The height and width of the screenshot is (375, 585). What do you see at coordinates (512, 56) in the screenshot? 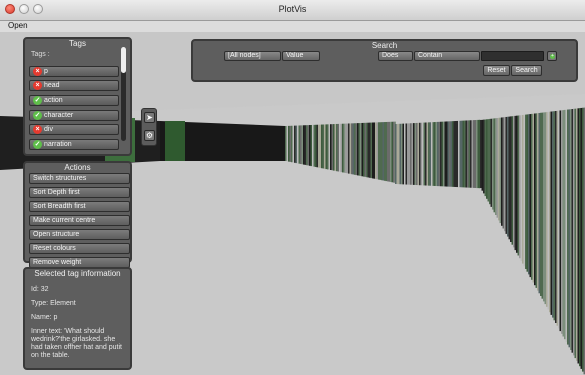
I see `search-query-input` at bounding box center [512, 56].